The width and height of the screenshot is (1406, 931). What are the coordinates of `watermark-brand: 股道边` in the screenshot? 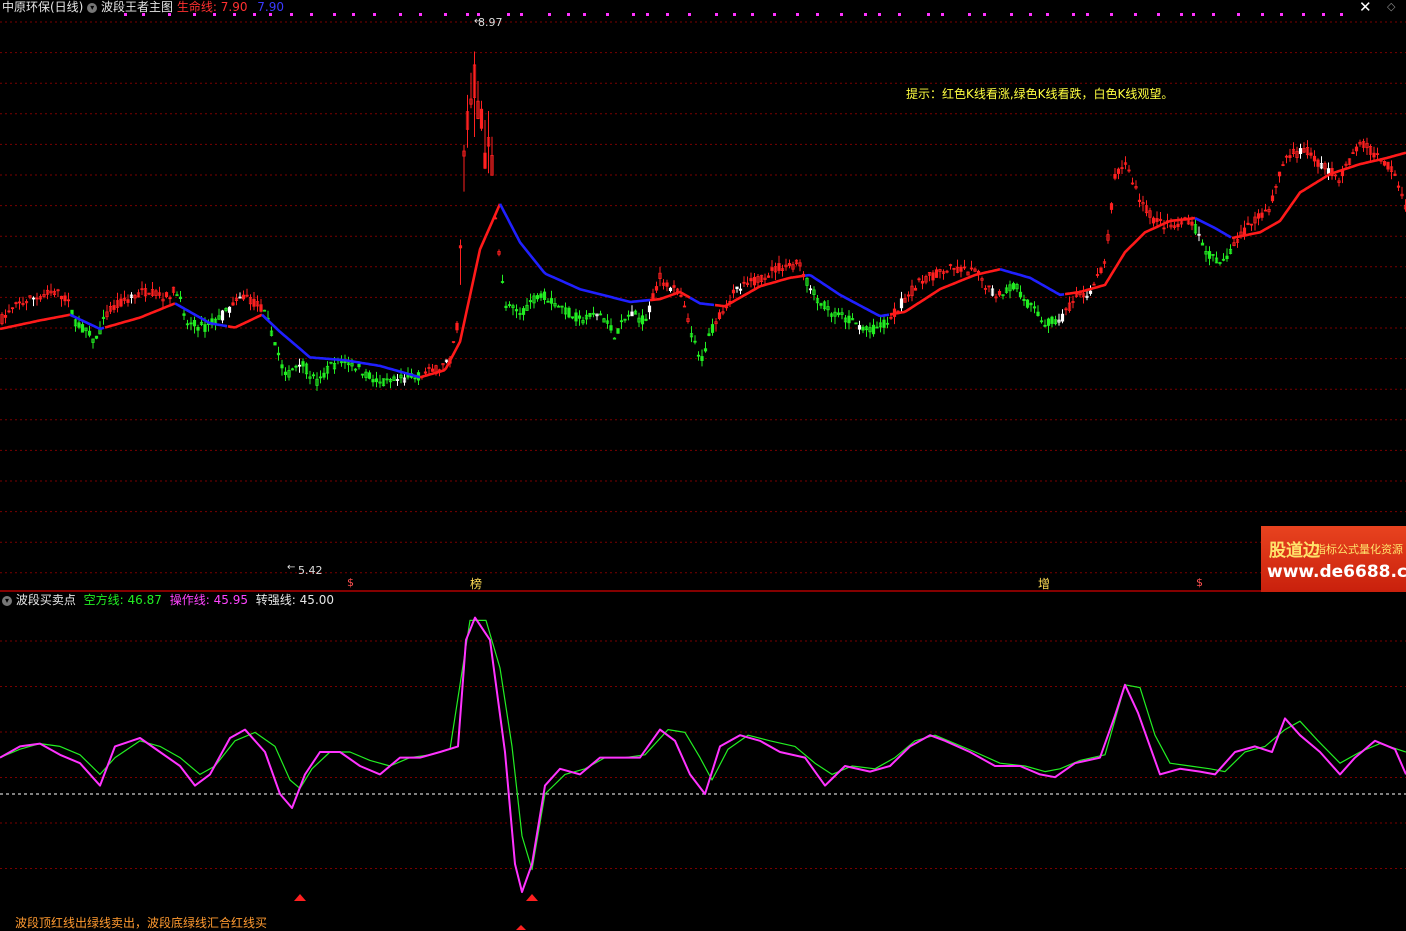 It's located at (1294, 551).